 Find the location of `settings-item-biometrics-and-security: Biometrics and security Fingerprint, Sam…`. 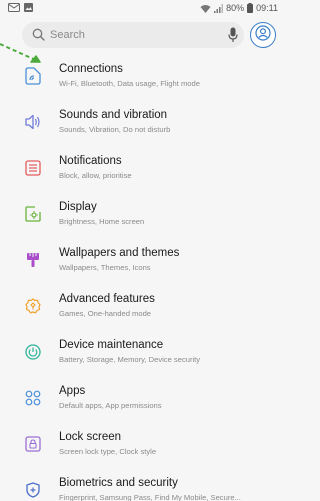

settings-item-biometrics-and-security: Biometrics and security Fingerprint, Sam… is located at coordinates (141, 483).